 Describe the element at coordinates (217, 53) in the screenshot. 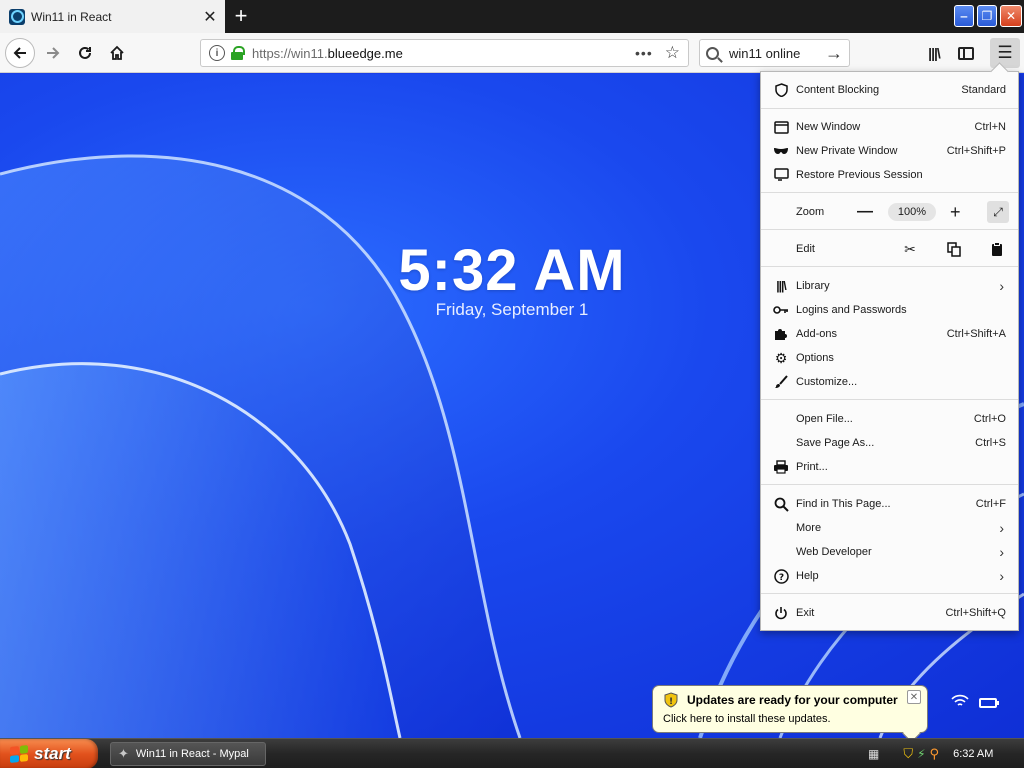

I see `site-info-icon: i` at that location.